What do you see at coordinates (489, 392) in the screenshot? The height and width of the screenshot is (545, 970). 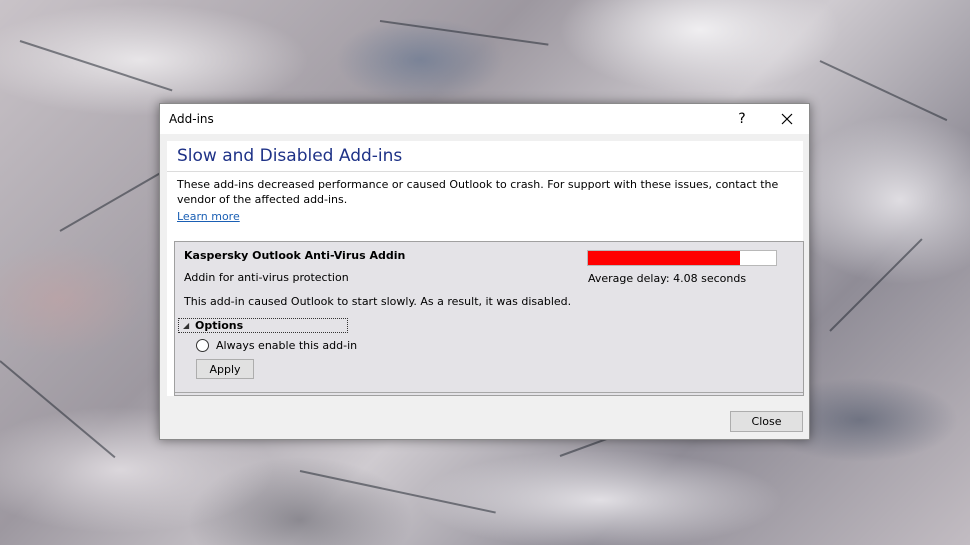 I see `panel-divider` at bounding box center [489, 392].